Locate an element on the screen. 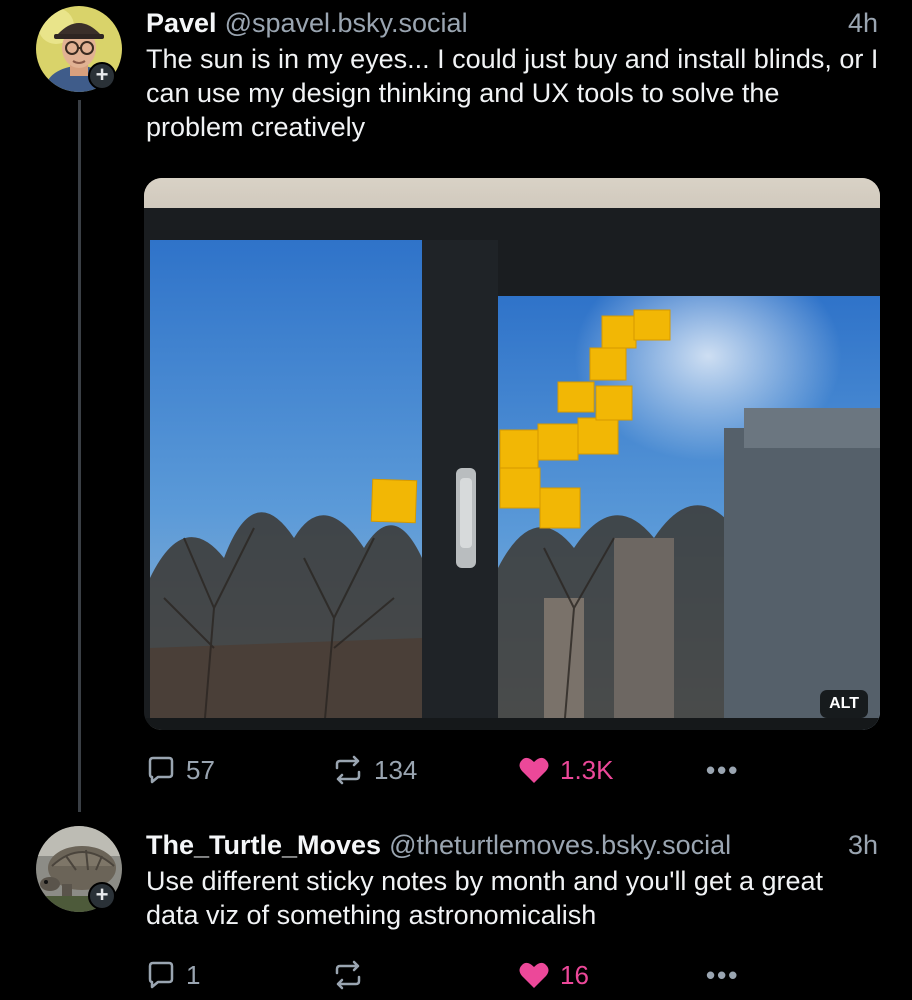 The image size is (912, 1000). post-actions: 1 16 ••• is located at coordinates (516, 975).